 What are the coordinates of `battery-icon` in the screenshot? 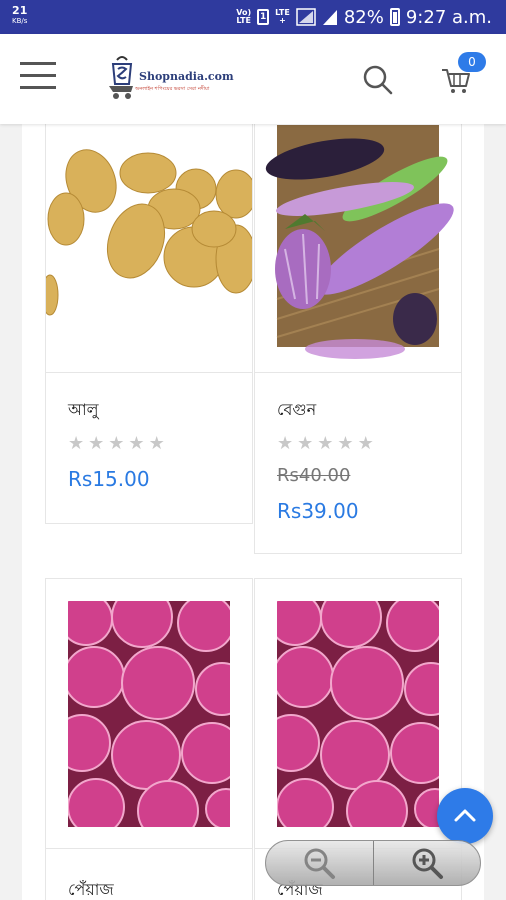 It's located at (394, 17).